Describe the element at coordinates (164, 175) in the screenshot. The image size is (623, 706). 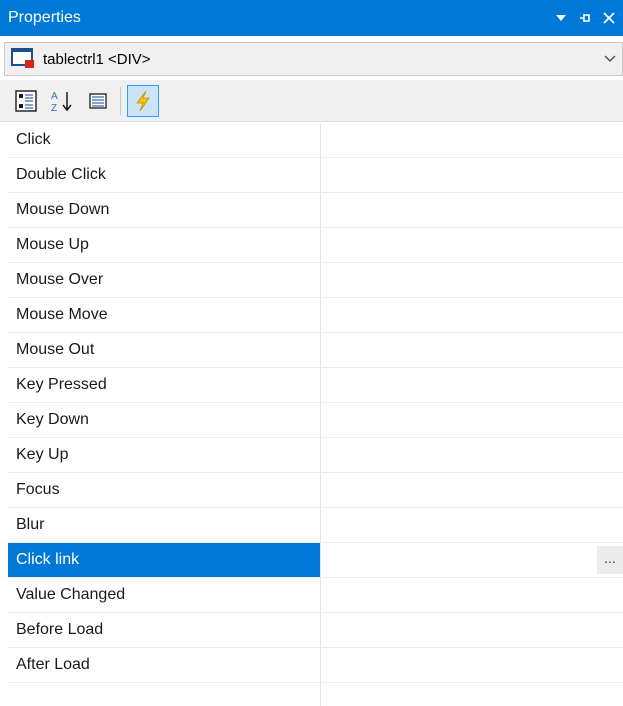
I see `event-name: Double Click` at that location.